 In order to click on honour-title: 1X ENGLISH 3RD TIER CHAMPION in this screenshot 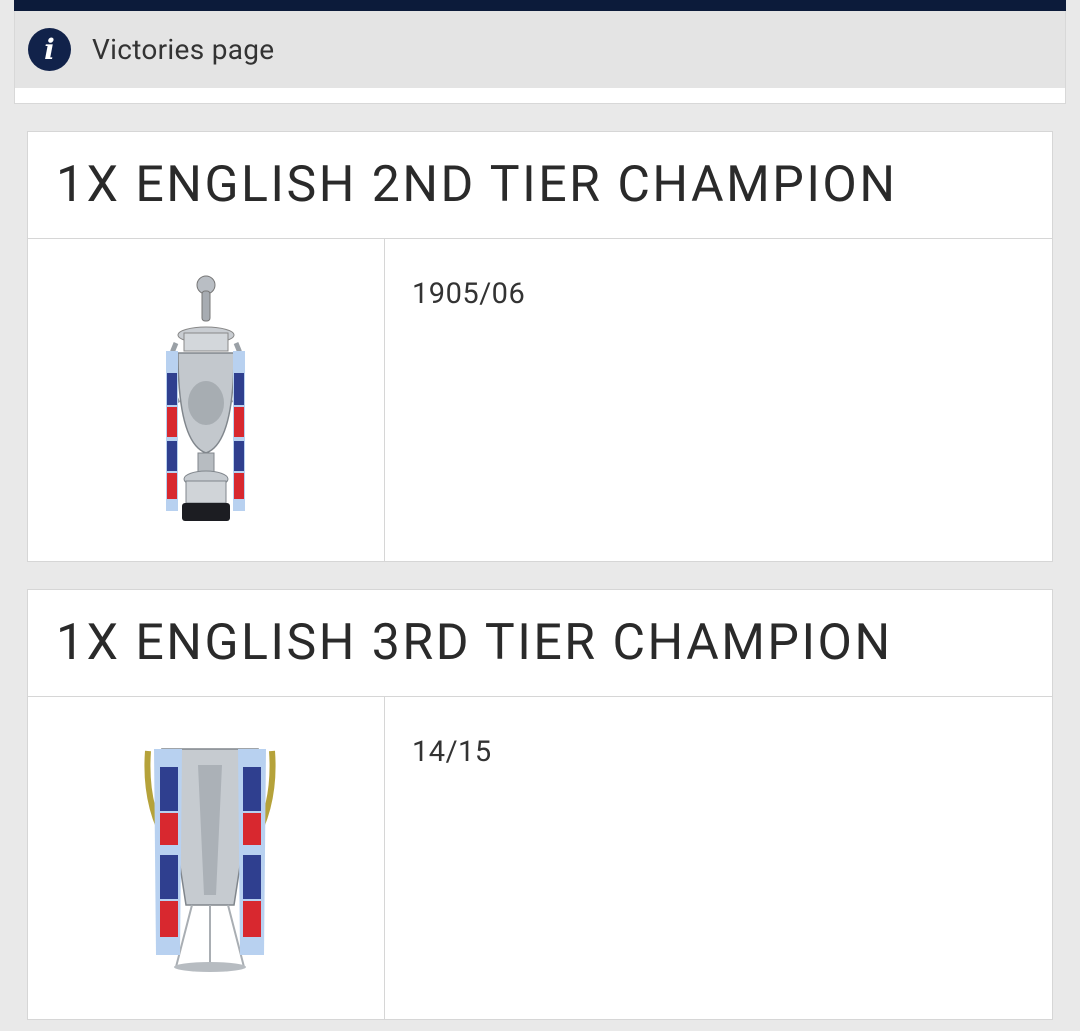, I will do `click(474, 643)`.